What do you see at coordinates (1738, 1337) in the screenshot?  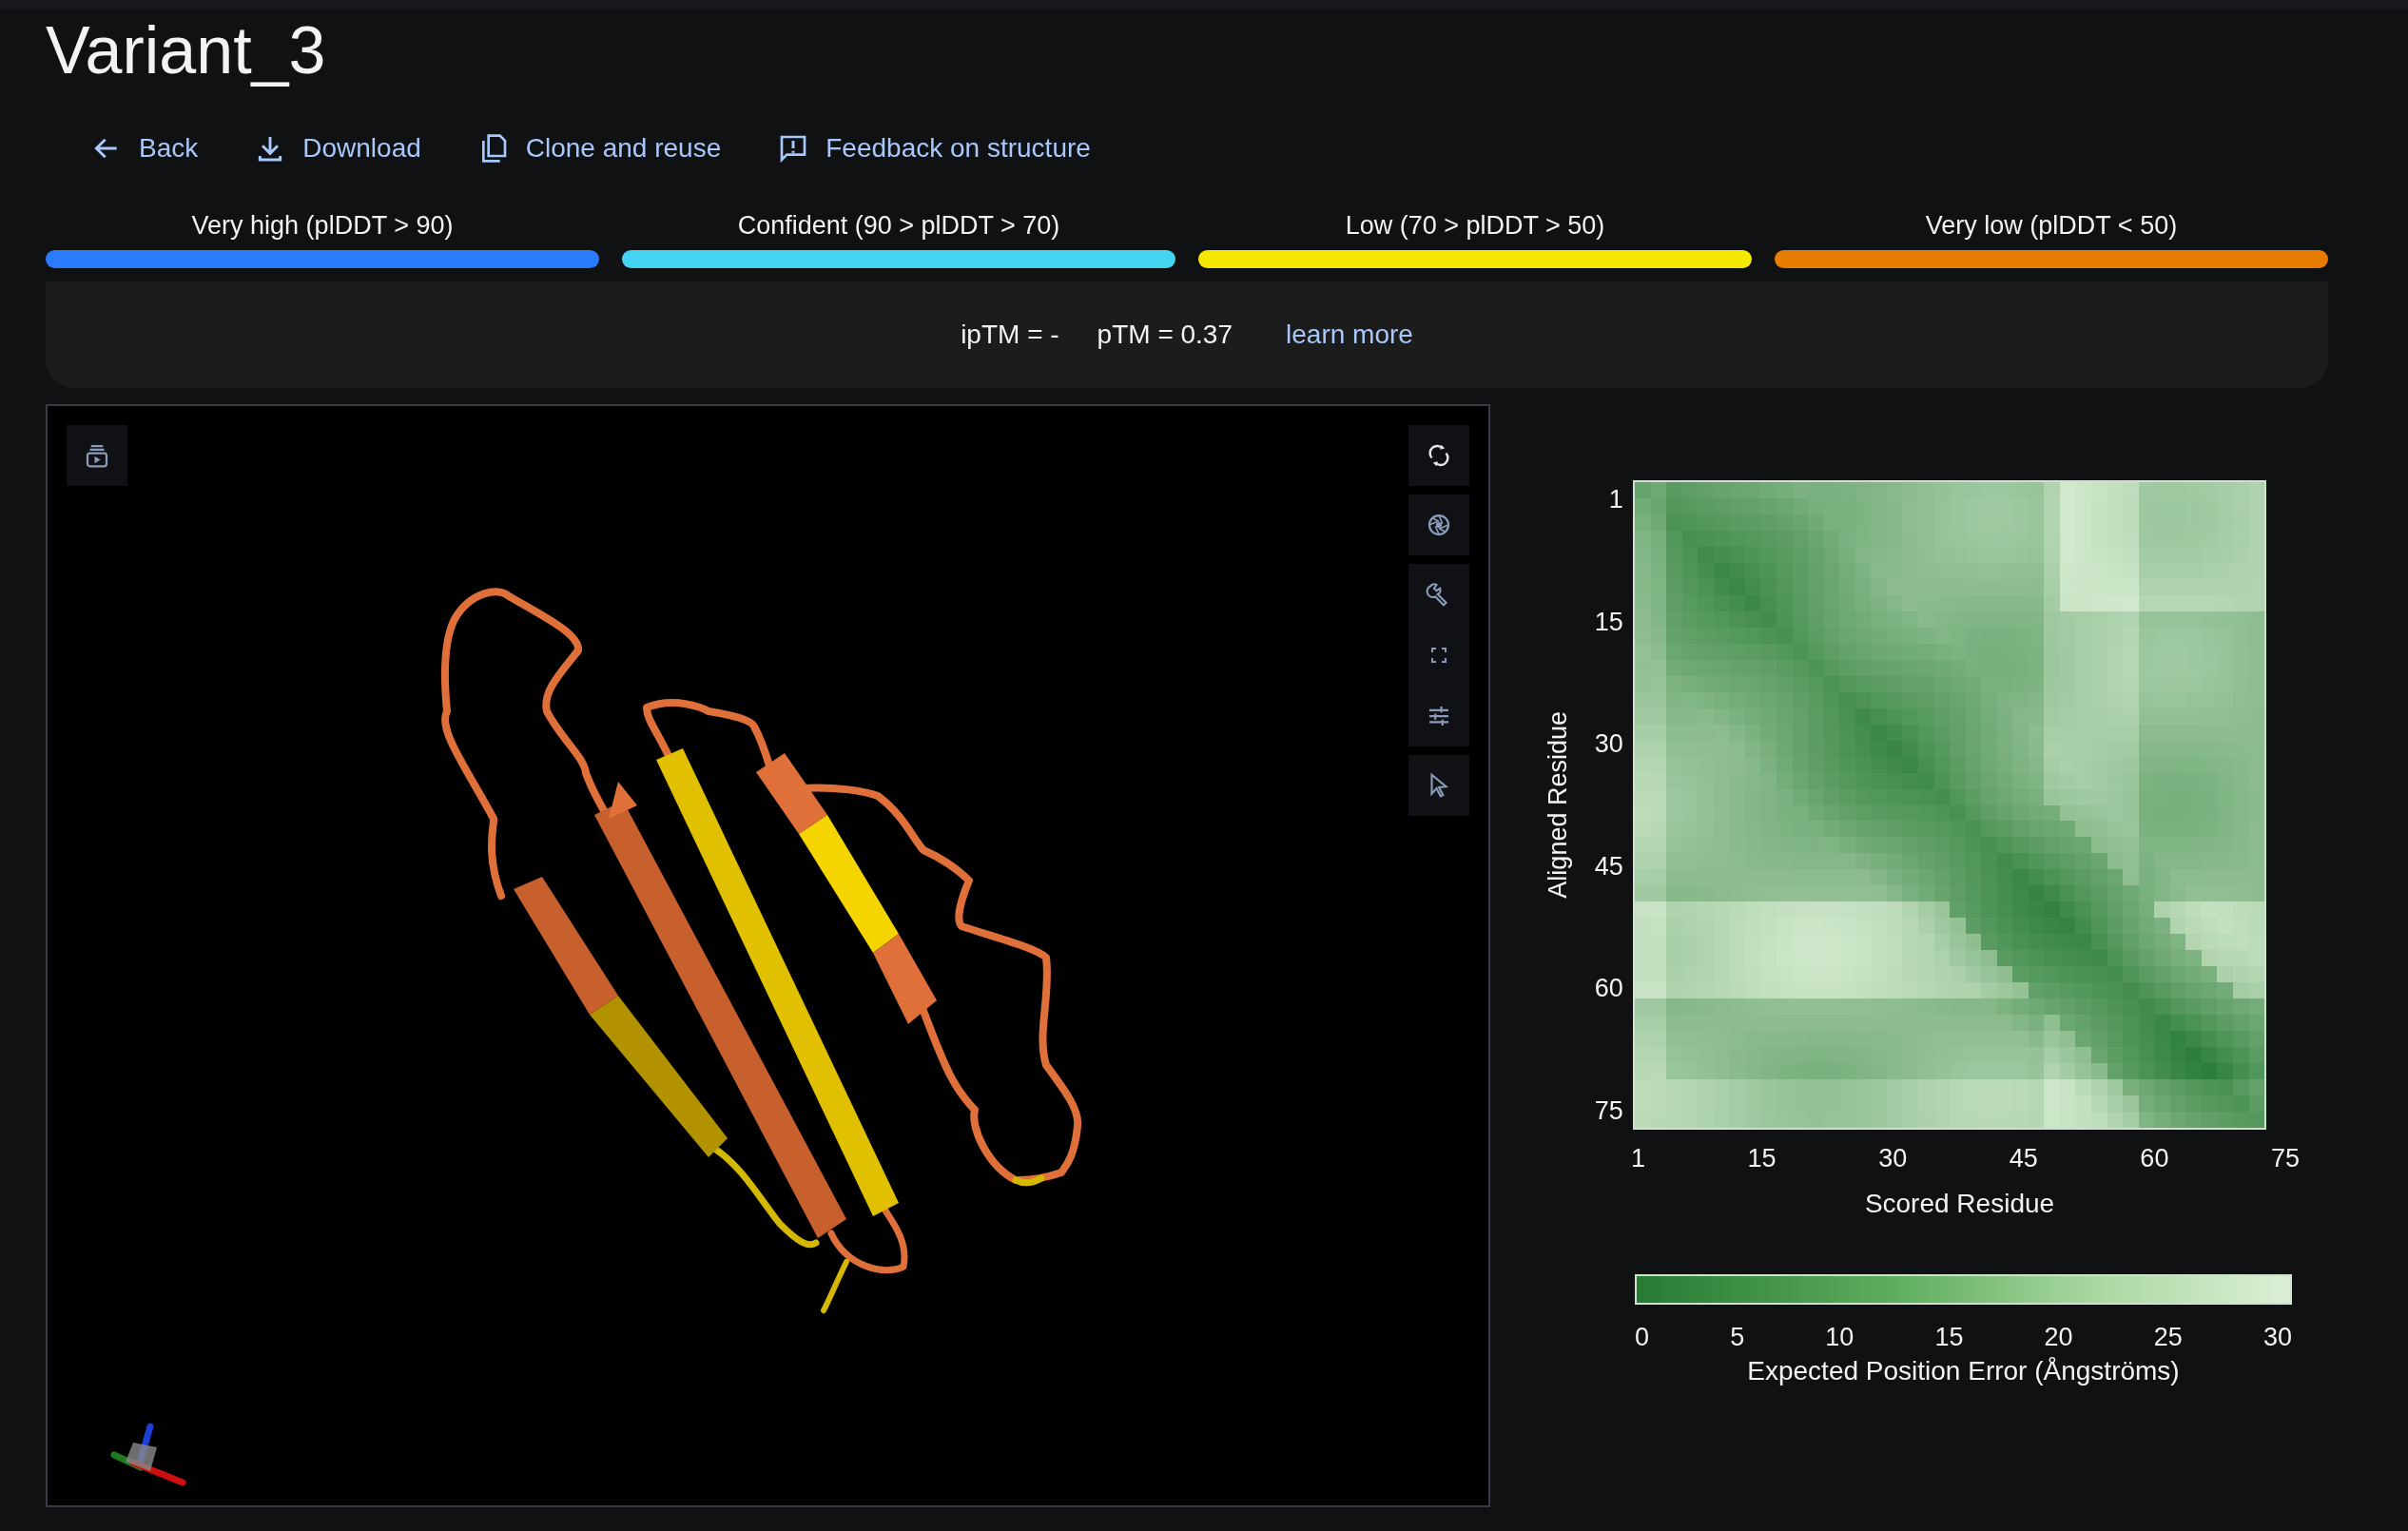 I see `scale-tick-label: 5` at bounding box center [1738, 1337].